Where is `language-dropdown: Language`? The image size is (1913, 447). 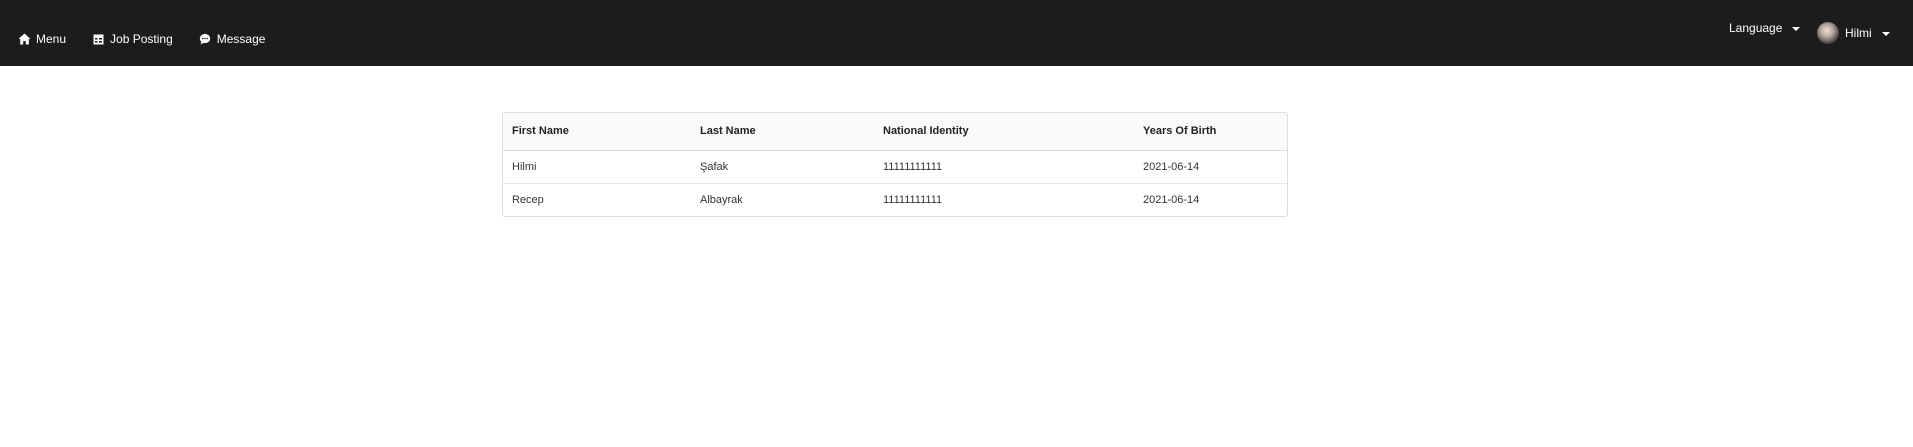 language-dropdown: Language is located at coordinates (1765, 28).